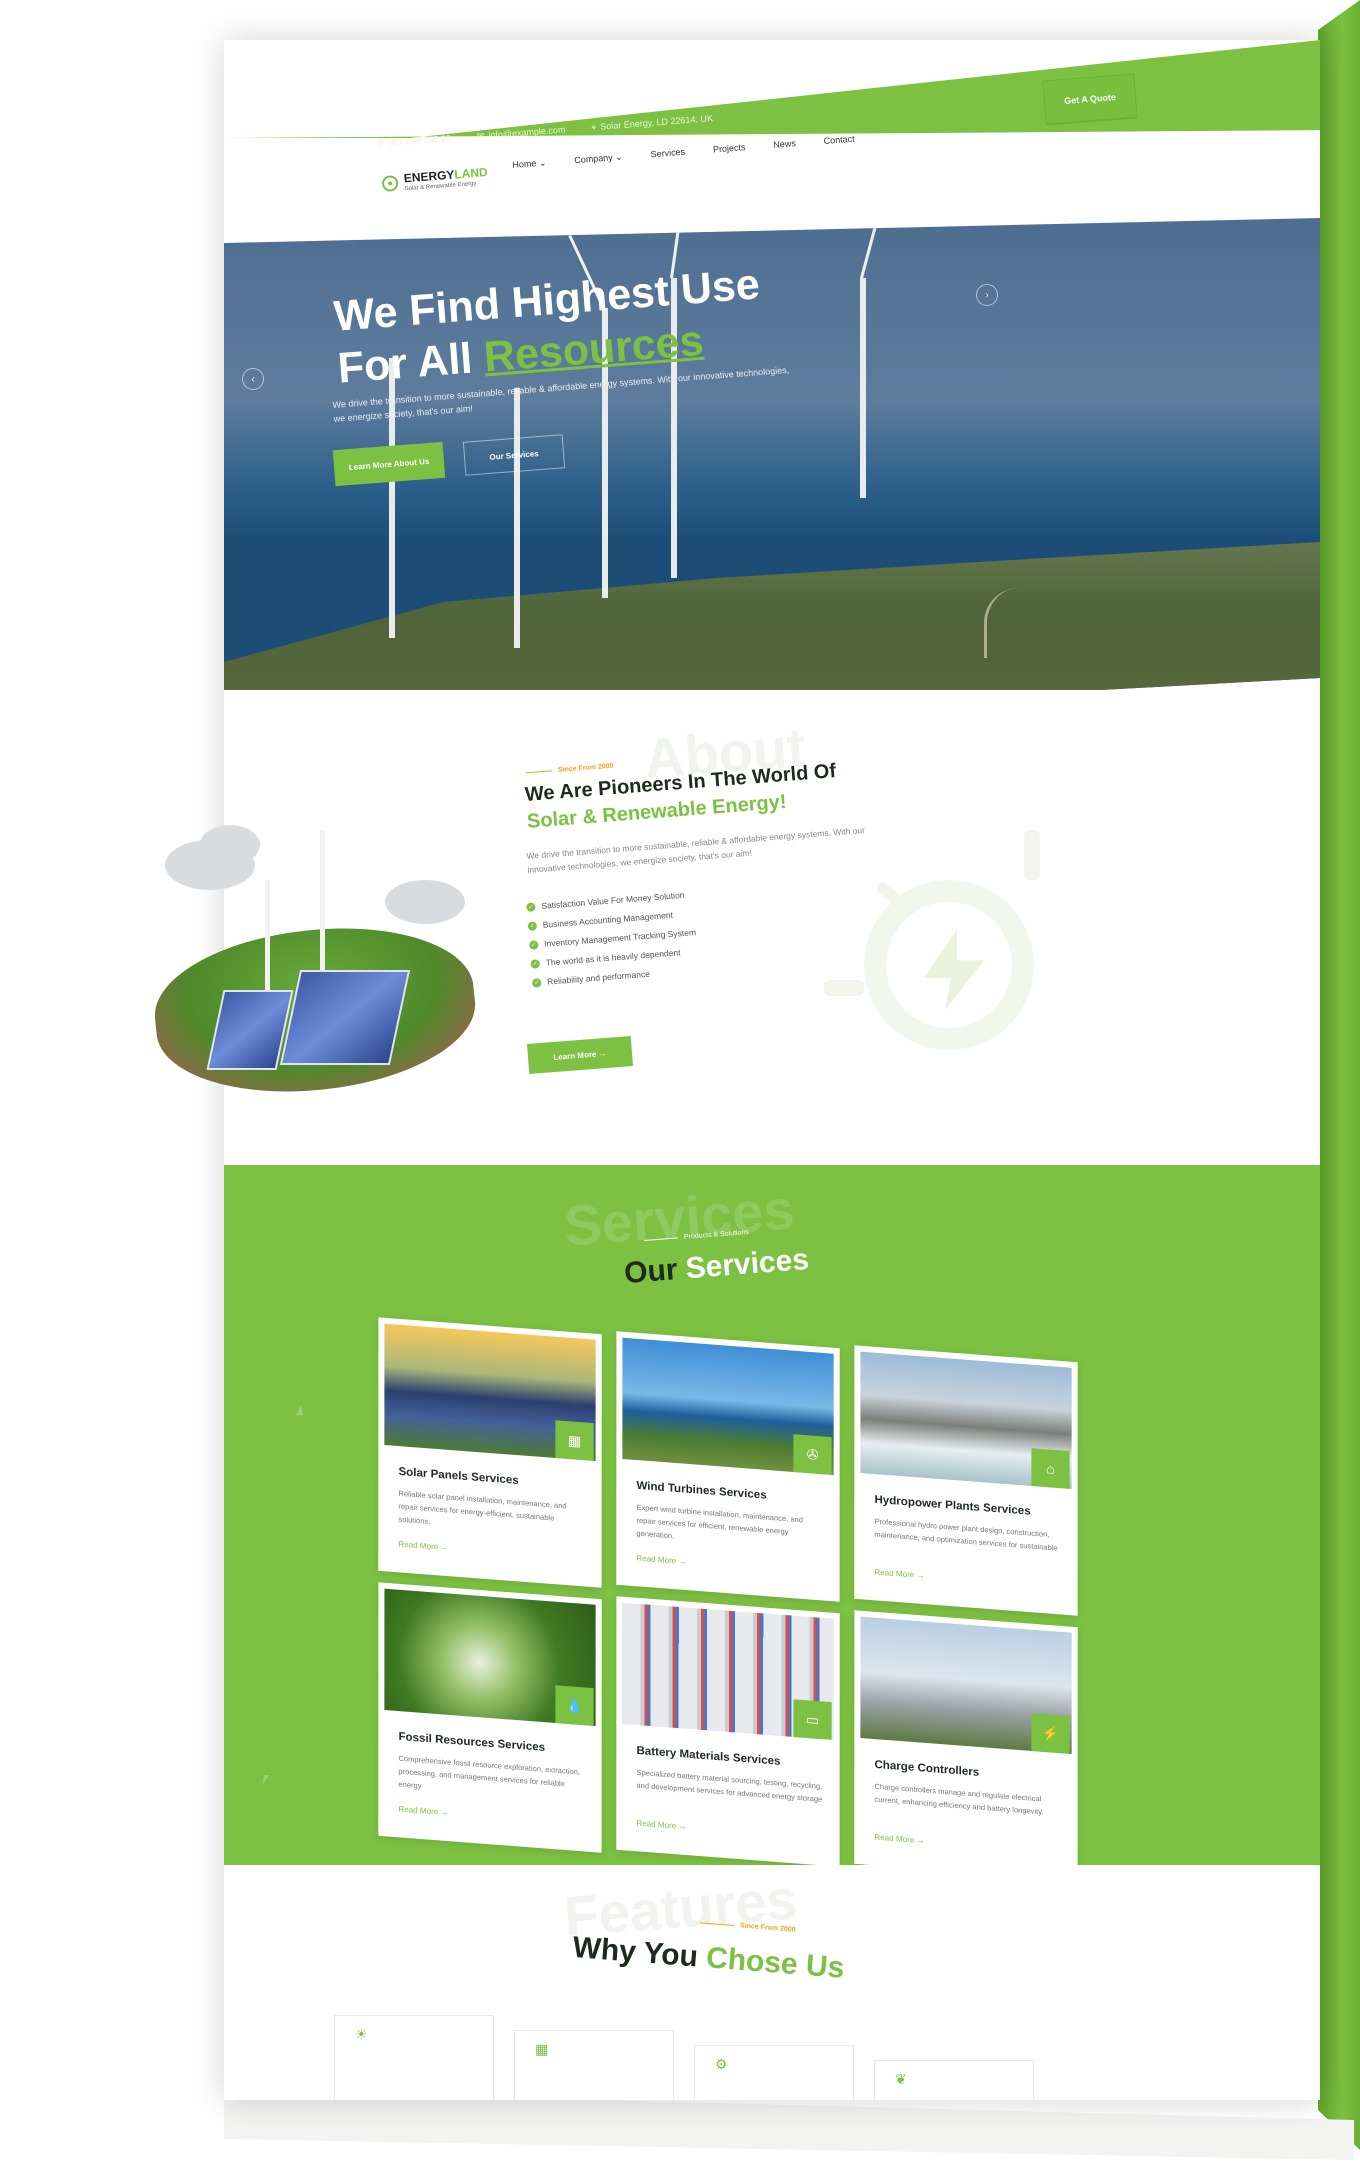 The width and height of the screenshot is (1360, 2163). What do you see at coordinates (1050, 1468) in the screenshot?
I see `factory-icon: ⌂` at bounding box center [1050, 1468].